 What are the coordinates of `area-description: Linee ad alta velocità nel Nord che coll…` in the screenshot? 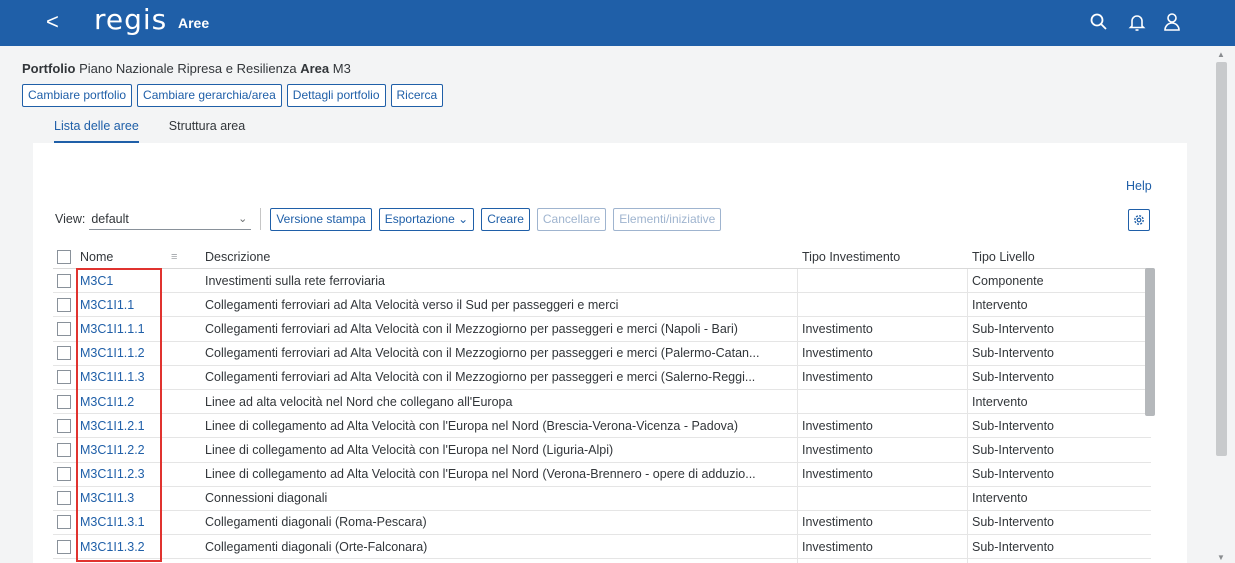 It's located at (359, 401).